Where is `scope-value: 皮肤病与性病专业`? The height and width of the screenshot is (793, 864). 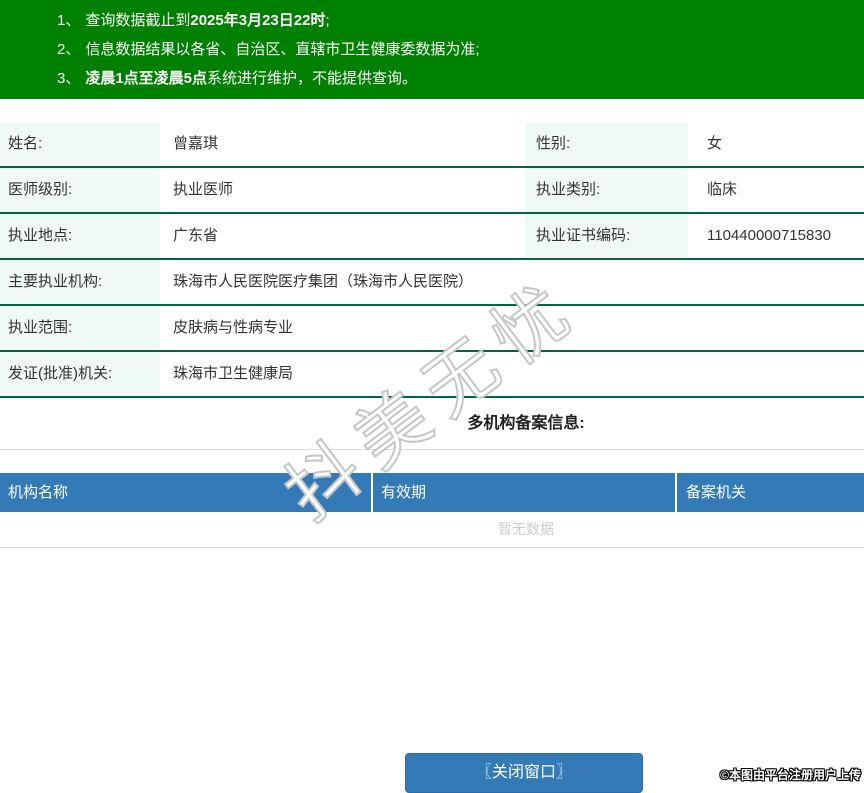 scope-value: 皮肤病与性病专业 is located at coordinates (233, 327).